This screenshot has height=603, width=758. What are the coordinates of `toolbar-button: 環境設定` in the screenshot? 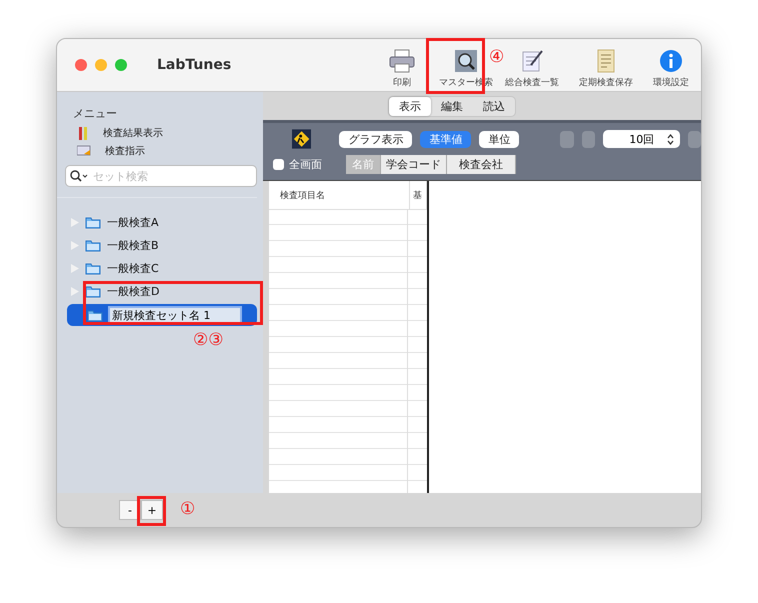 It's located at (671, 69).